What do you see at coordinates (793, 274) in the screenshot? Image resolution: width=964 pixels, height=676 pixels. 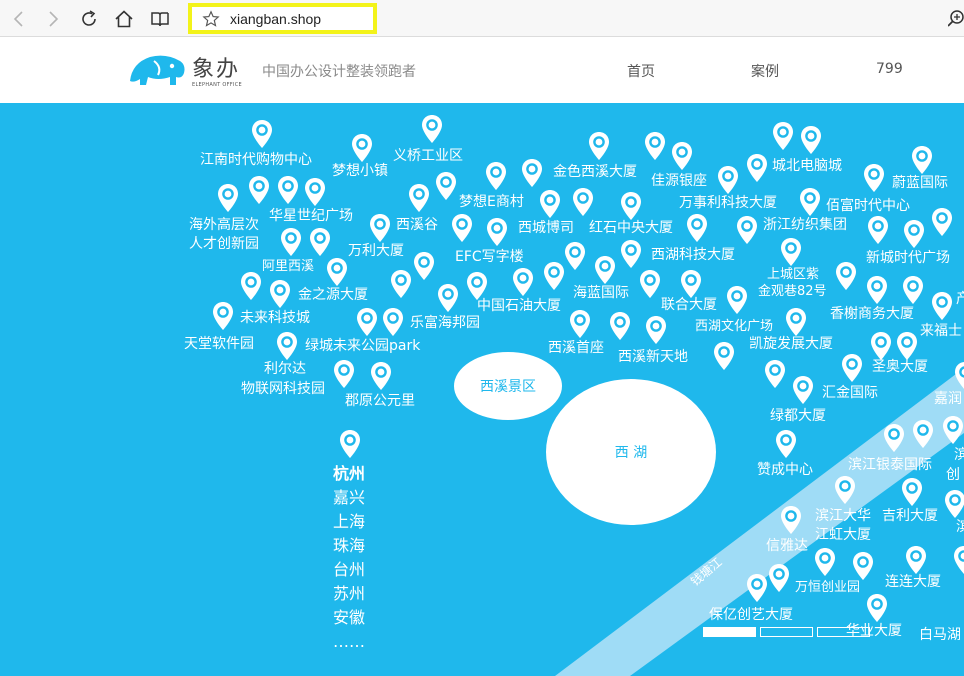 I see `building-label: 上城区紫` at bounding box center [793, 274].